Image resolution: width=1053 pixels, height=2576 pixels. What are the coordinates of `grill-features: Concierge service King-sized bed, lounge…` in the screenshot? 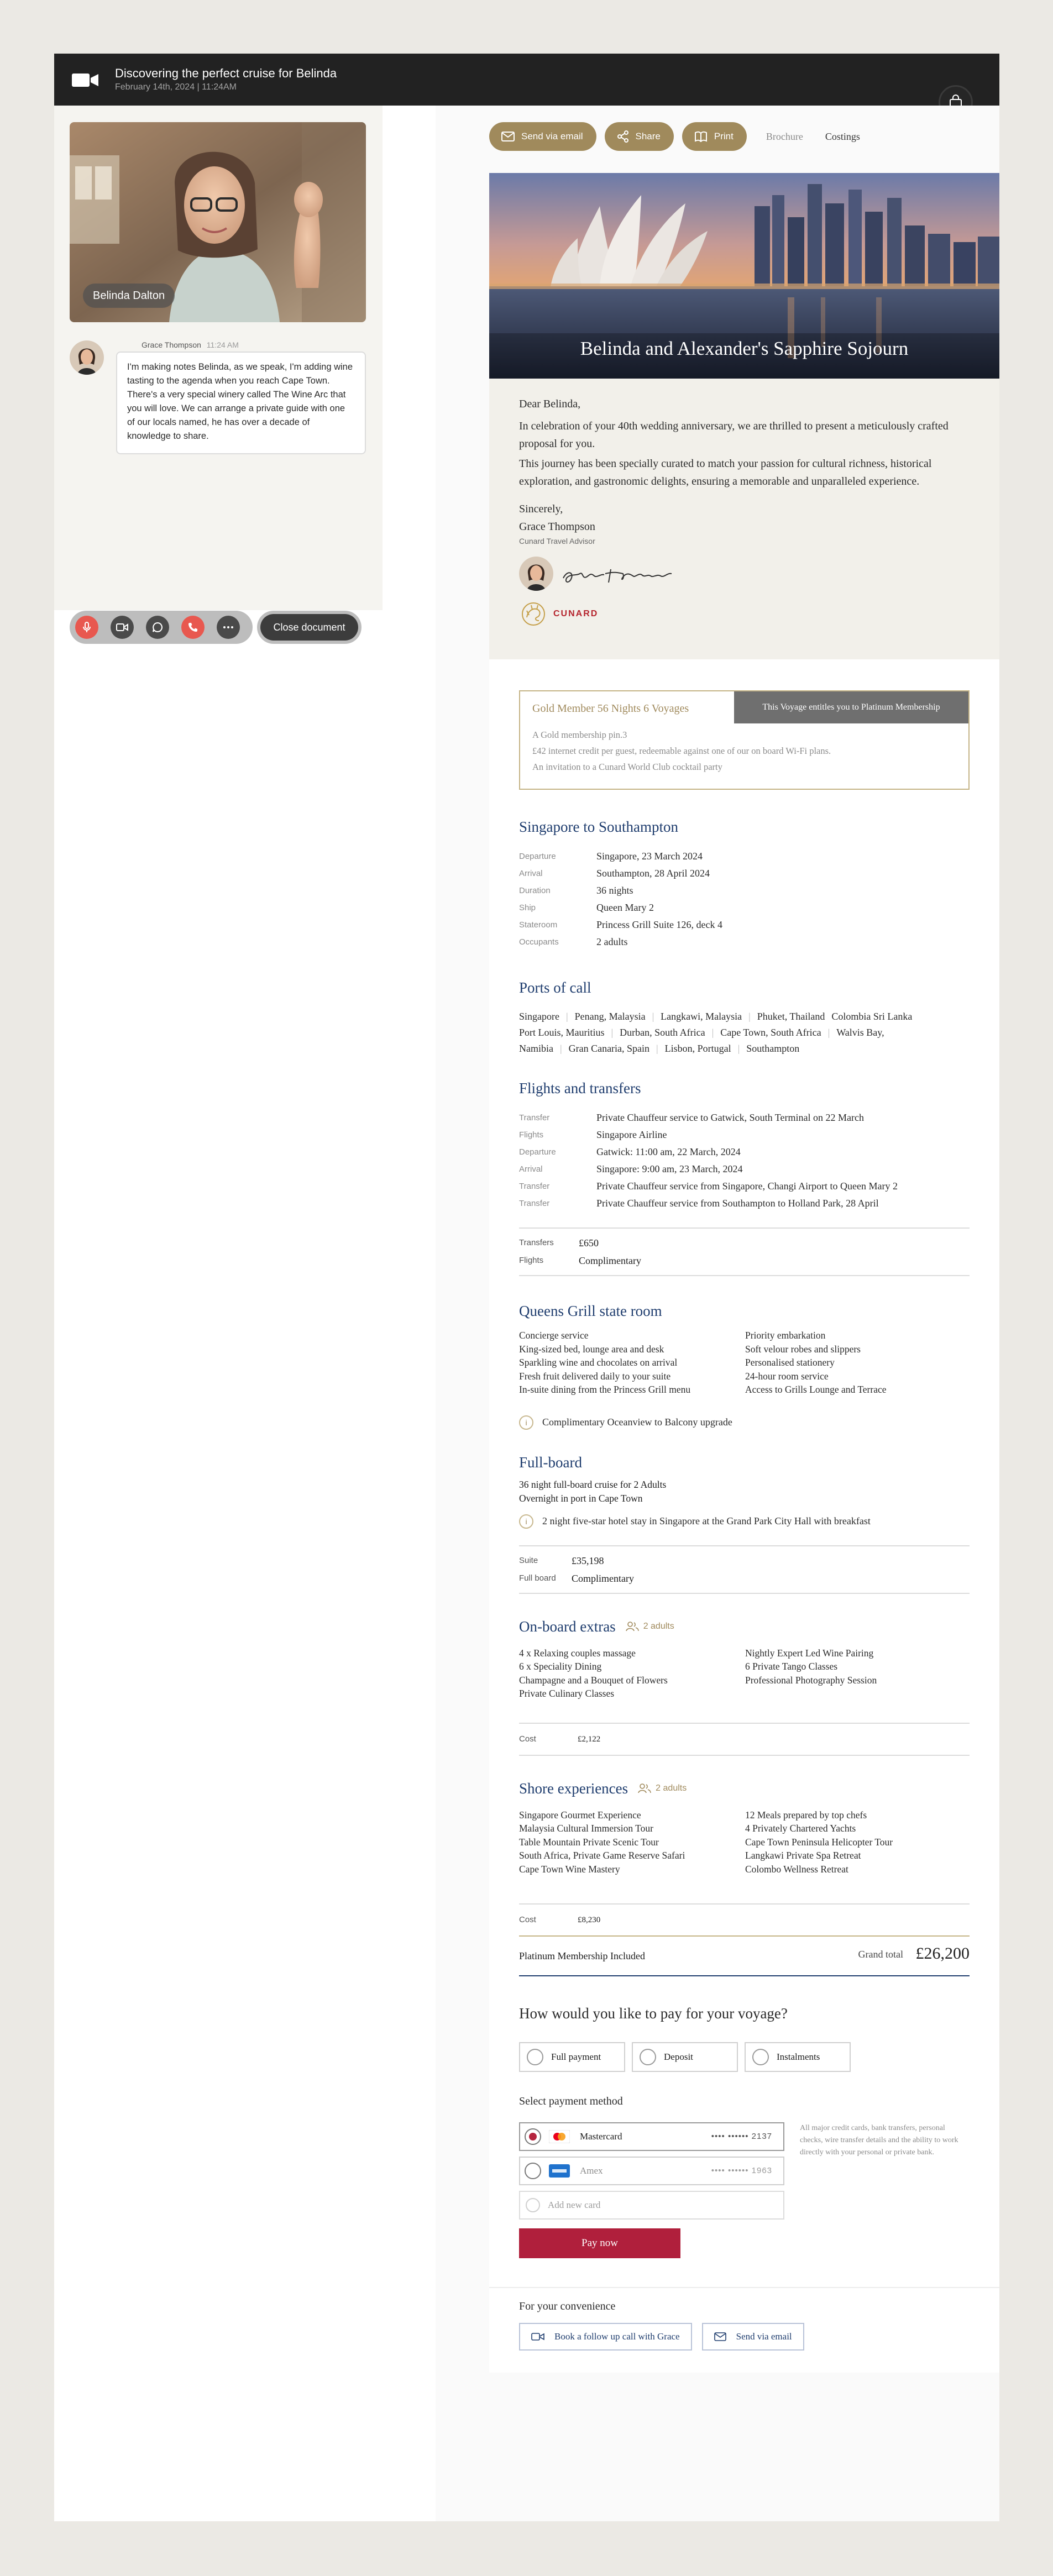 It's located at (744, 1363).